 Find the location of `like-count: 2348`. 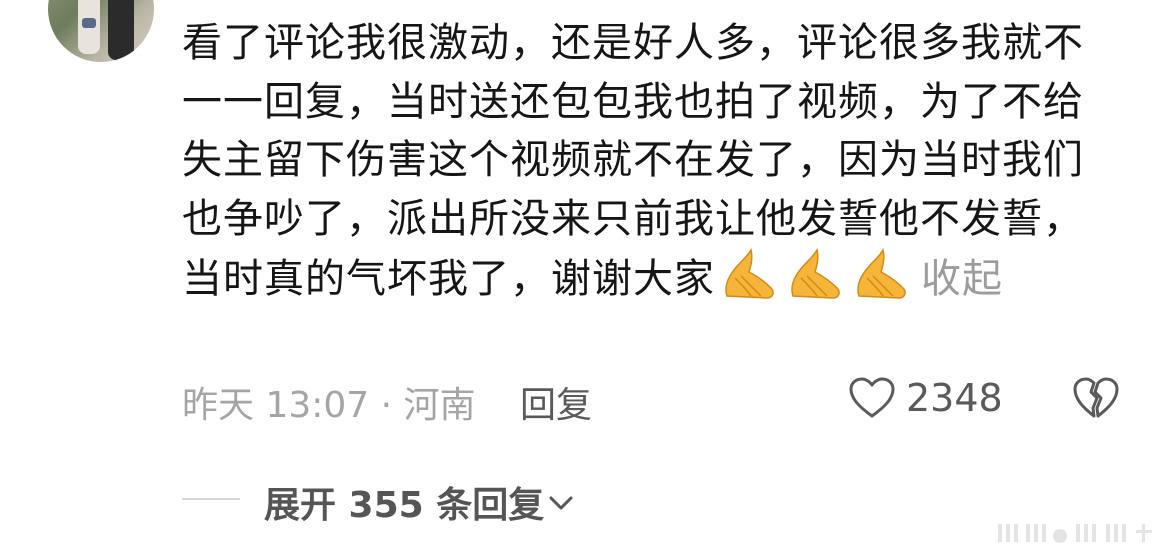

like-count: 2348 is located at coordinates (954, 398).